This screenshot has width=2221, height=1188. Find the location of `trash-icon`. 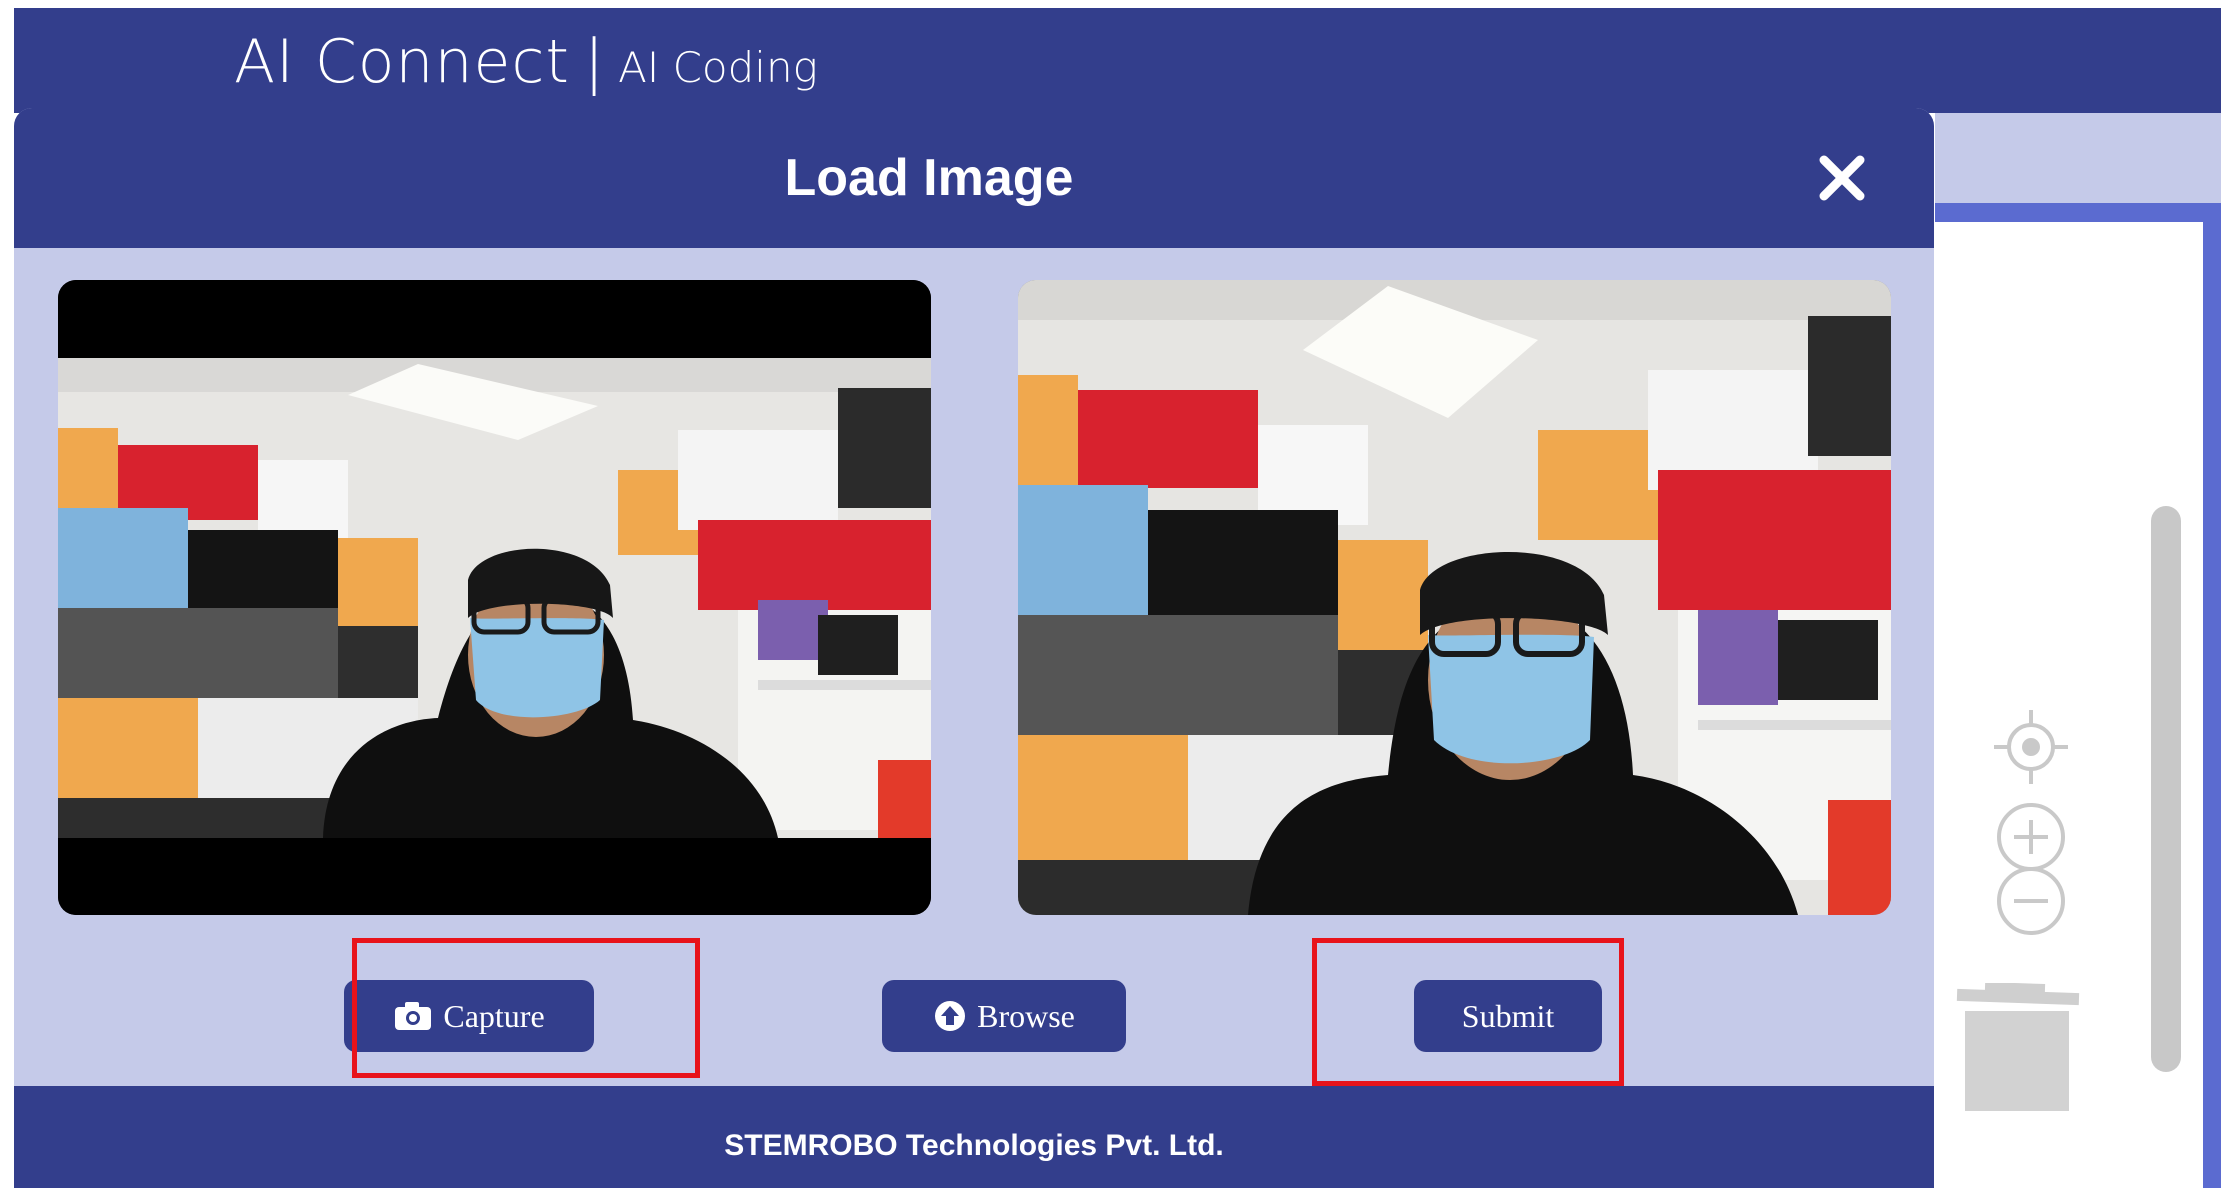

trash-icon is located at coordinates (2018, 1048).